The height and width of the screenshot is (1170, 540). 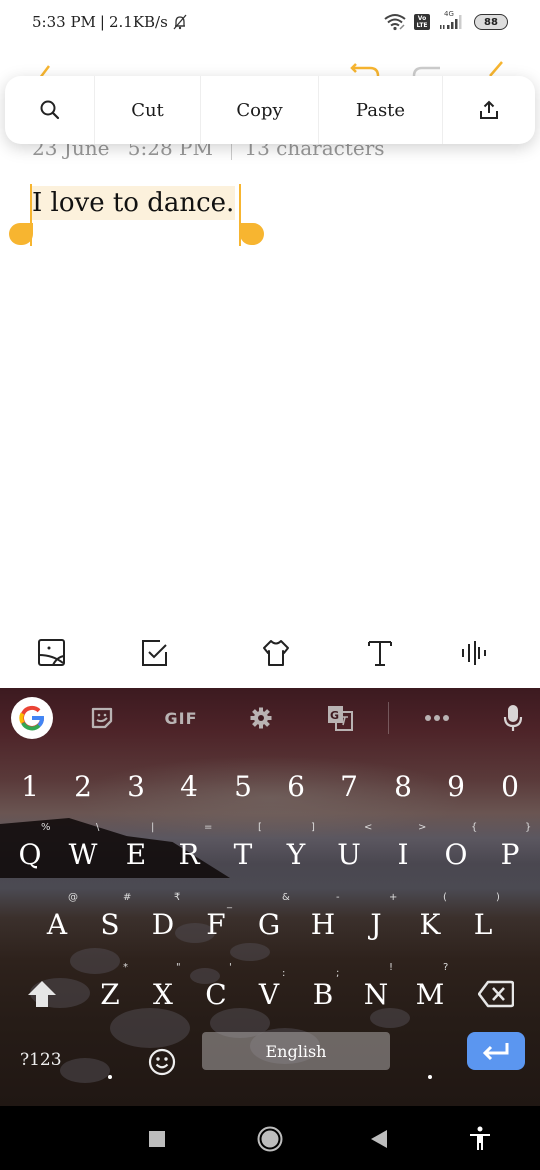 I want to click on paste-label: Paste, so click(x=380, y=110).